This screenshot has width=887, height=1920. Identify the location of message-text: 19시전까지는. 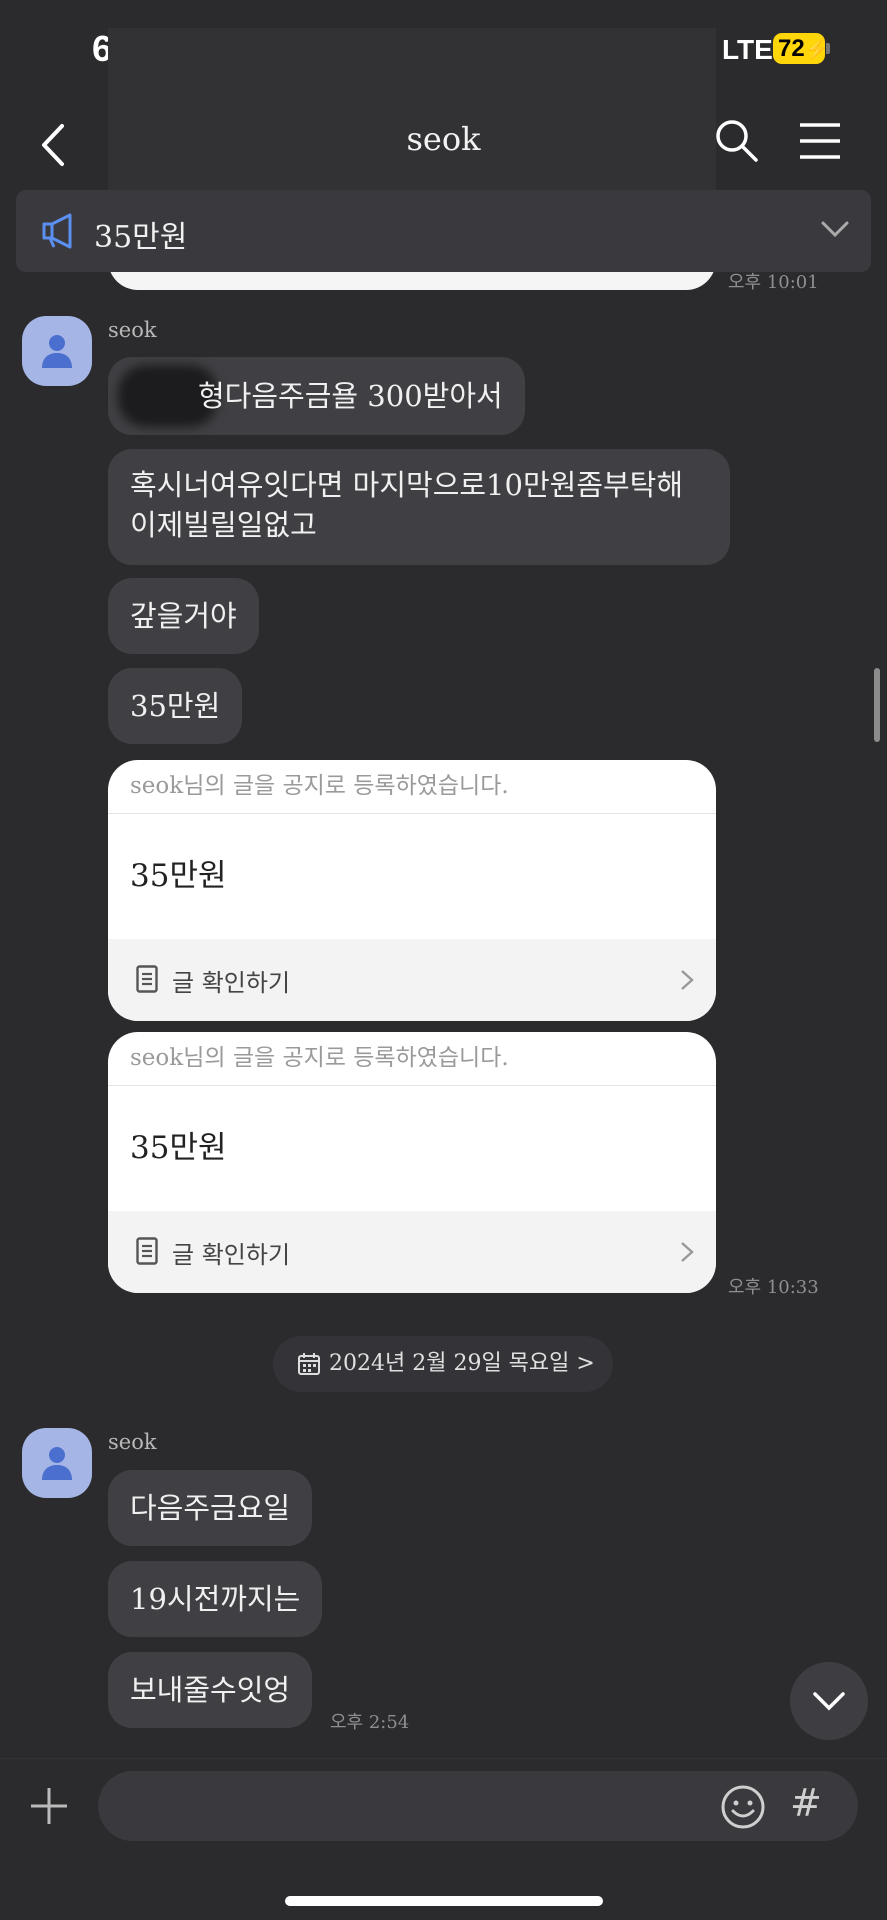
(215, 1599).